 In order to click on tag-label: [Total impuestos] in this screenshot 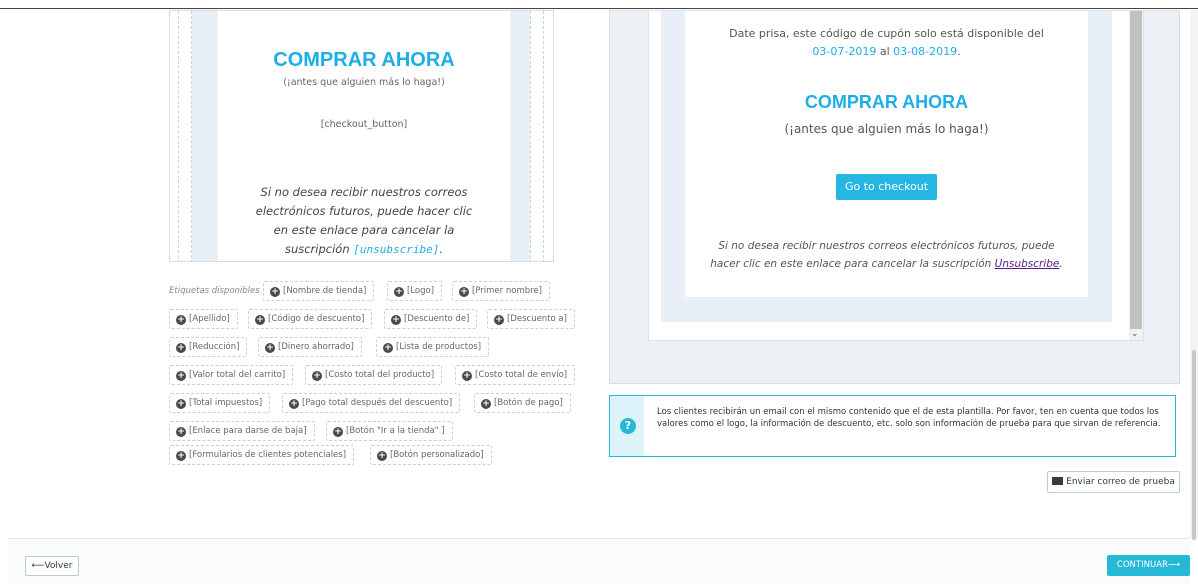, I will do `click(226, 403)`.